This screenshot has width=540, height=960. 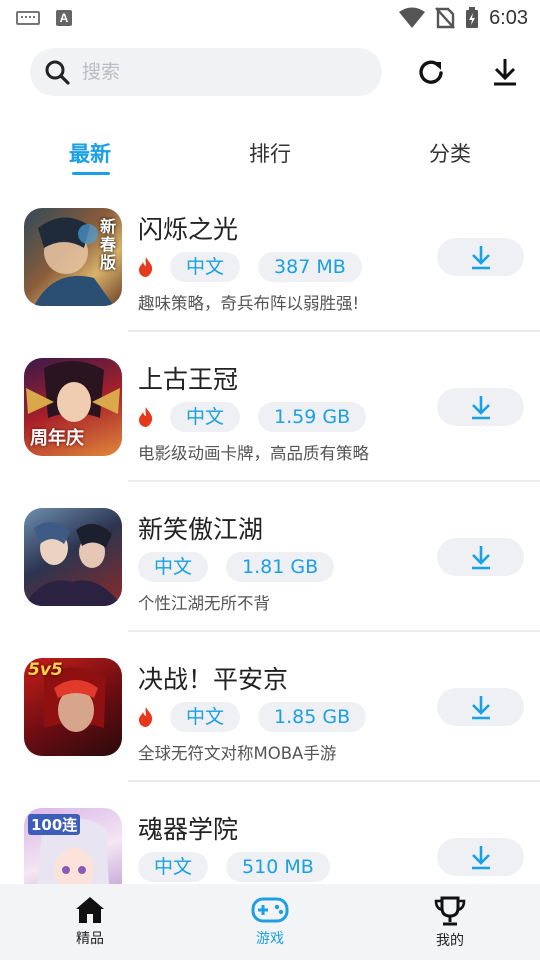 What do you see at coordinates (188, 829) in the screenshot?
I see `app-title: 魂器学院` at bounding box center [188, 829].